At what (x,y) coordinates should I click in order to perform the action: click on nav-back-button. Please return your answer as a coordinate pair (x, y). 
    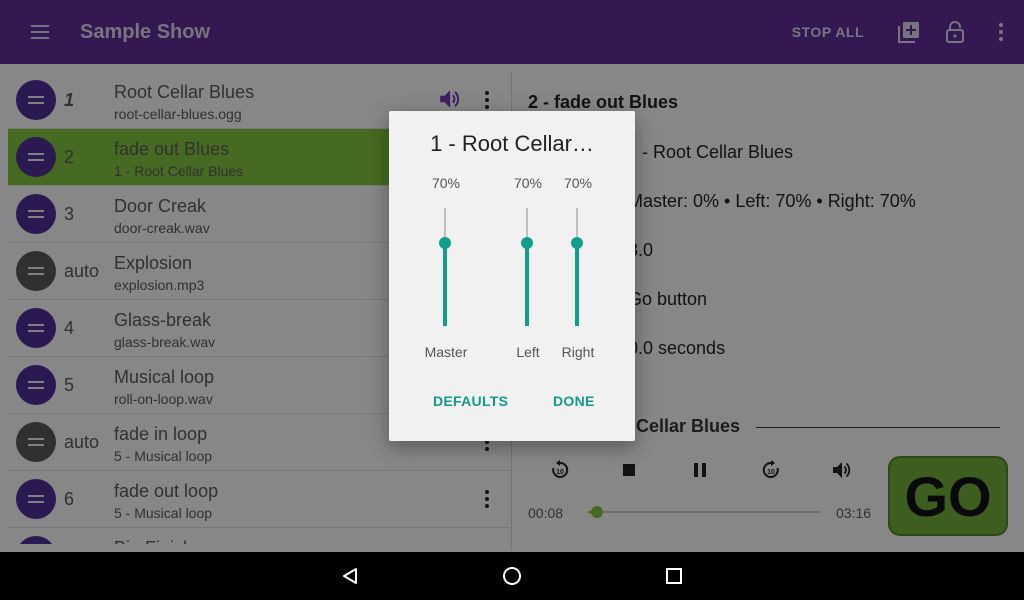
    Looking at the image, I should click on (350, 576).